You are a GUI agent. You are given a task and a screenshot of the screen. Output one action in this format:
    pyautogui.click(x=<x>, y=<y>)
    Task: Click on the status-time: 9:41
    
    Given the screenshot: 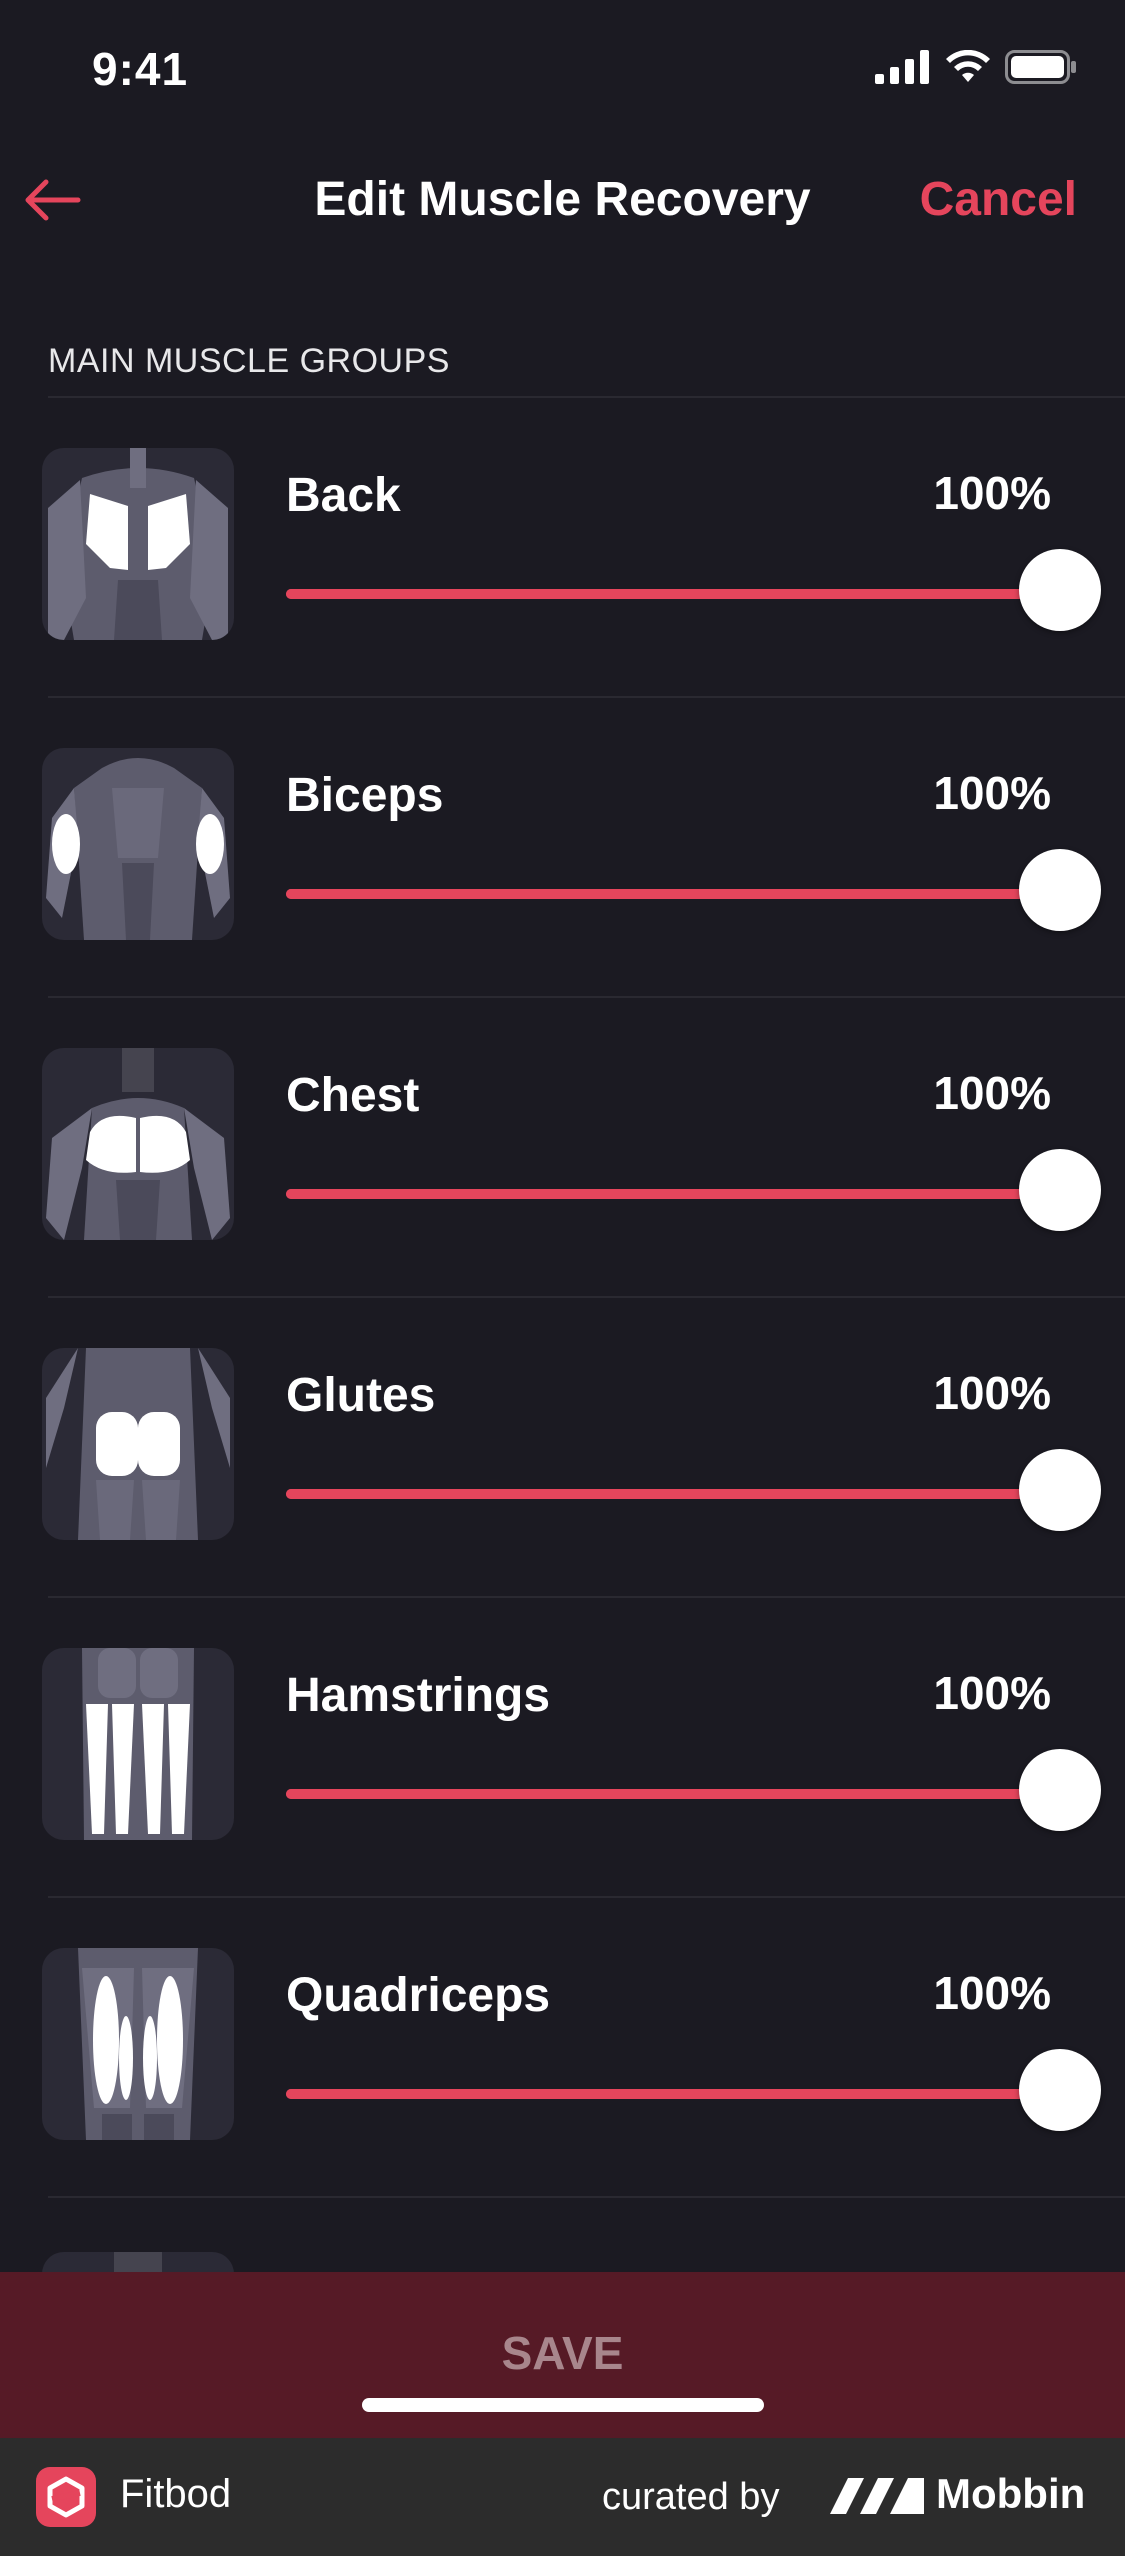 What is the action you would take?
    pyautogui.click(x=140, y=69)
    